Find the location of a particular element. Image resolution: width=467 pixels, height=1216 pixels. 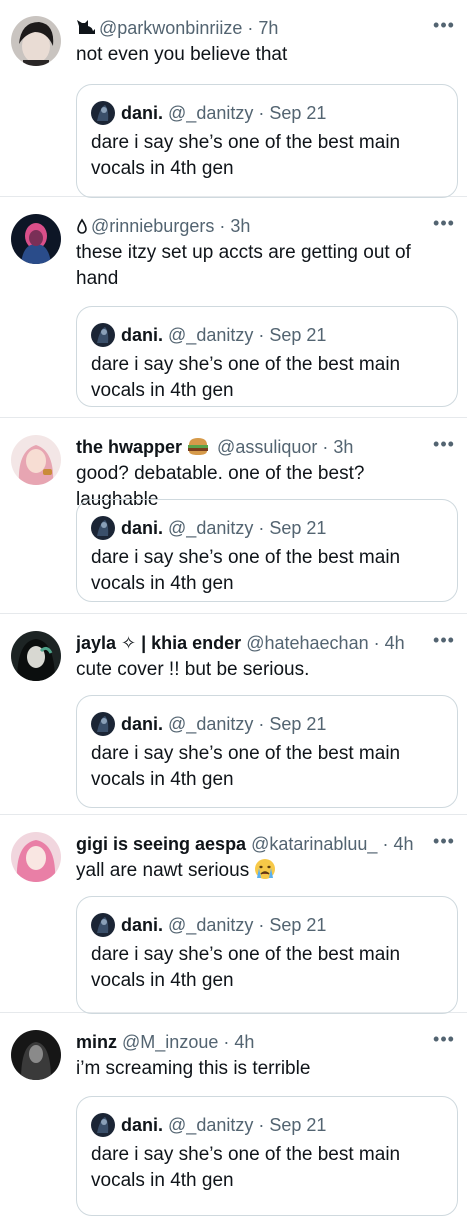

tweet-header: the hwapper @assuliquor · 3h is located at coordinates (251, 448).